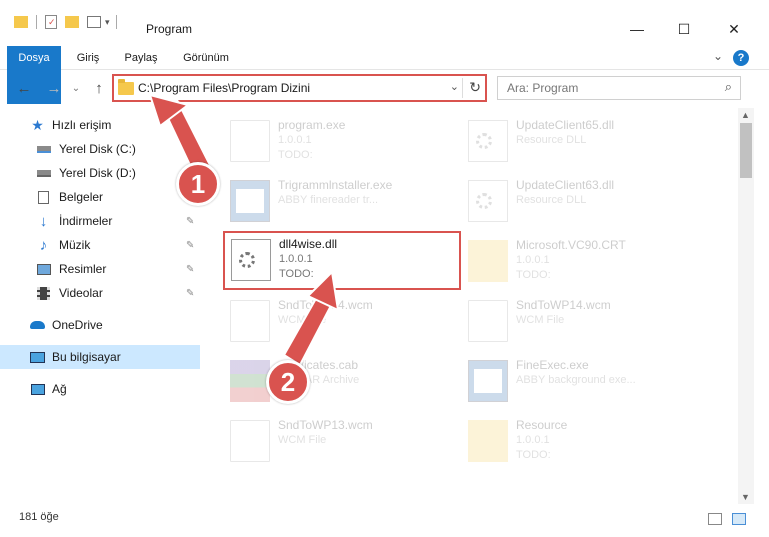 The width and height of the screenshot is (769, 537). Describe the element at coordinates (198, 184) in the screenshot. I see `step-badge-1: 1` at that location.